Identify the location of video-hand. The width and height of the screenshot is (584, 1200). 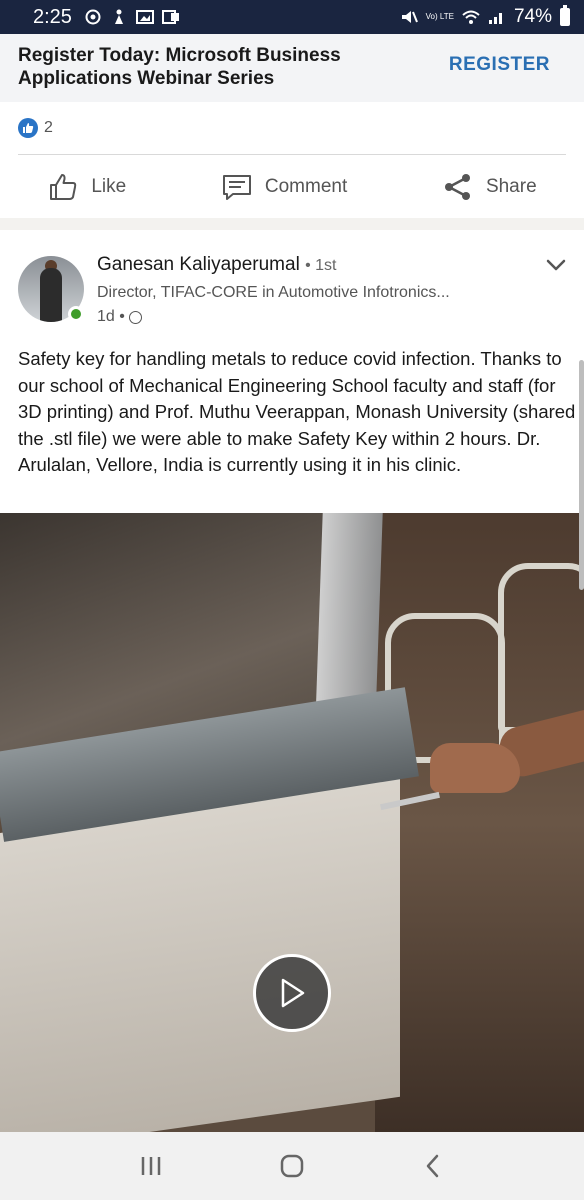
(475, 768).